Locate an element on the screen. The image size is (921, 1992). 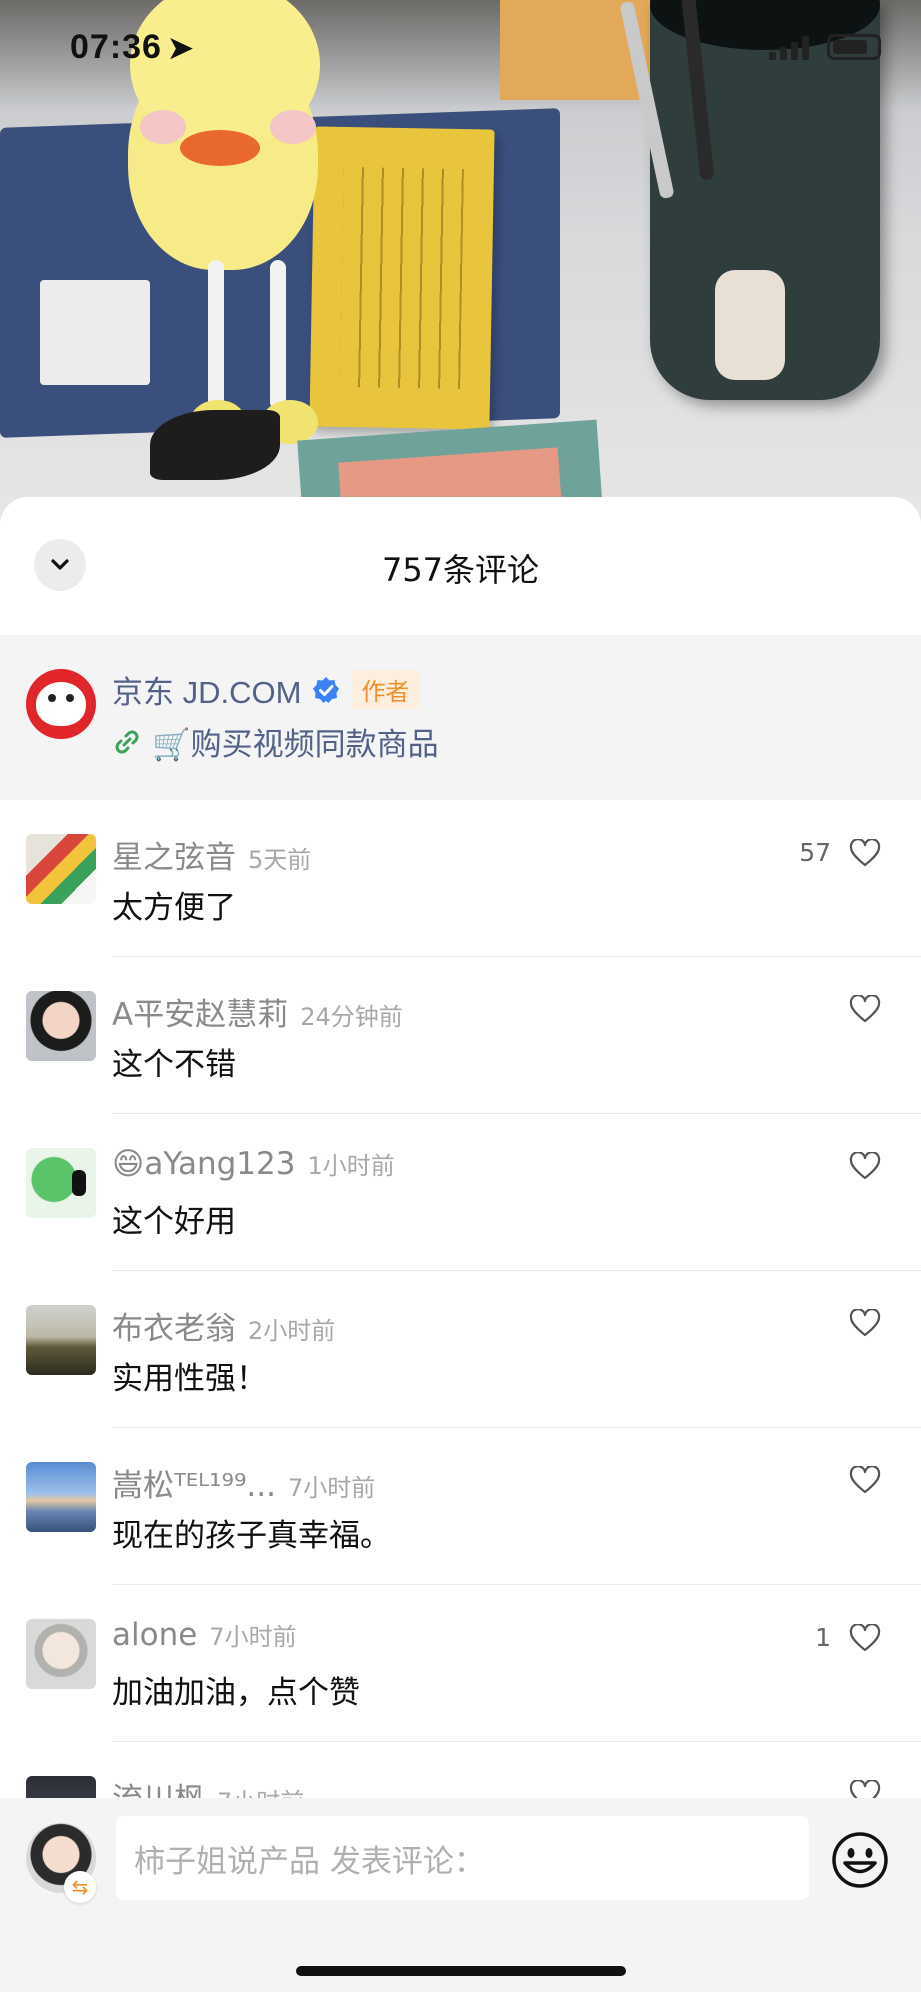
author-card: 京东 JD.COM 作者 🛒购买视频同款商品 is located at coordinates (460, 717).